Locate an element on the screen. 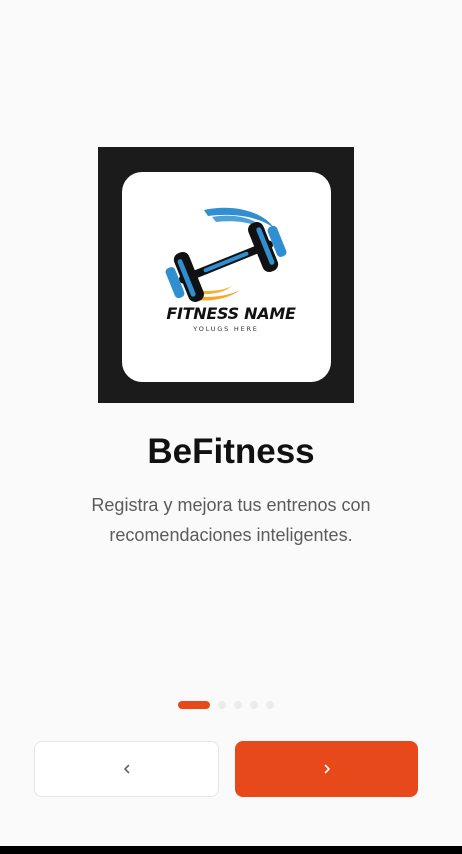  logo-tagline: YOLUGS HERE is located at coordinates (226, 329).